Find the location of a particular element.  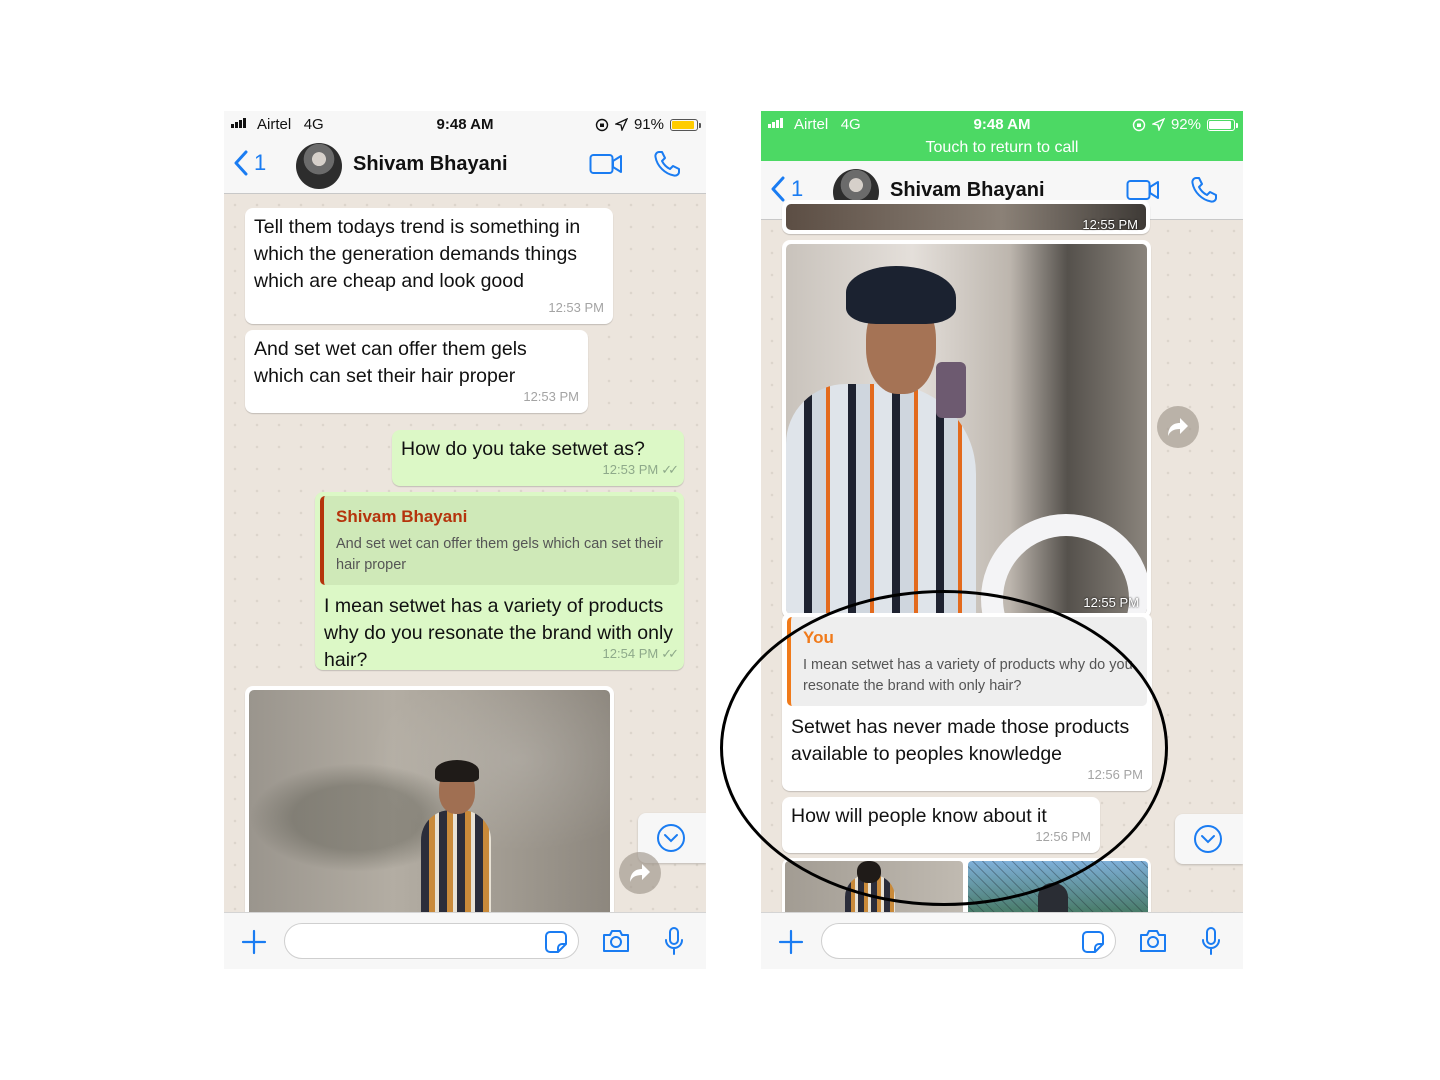

status-bar: Airtel 4G 9:48 AM 92% is located at coordinates (1002, 124).